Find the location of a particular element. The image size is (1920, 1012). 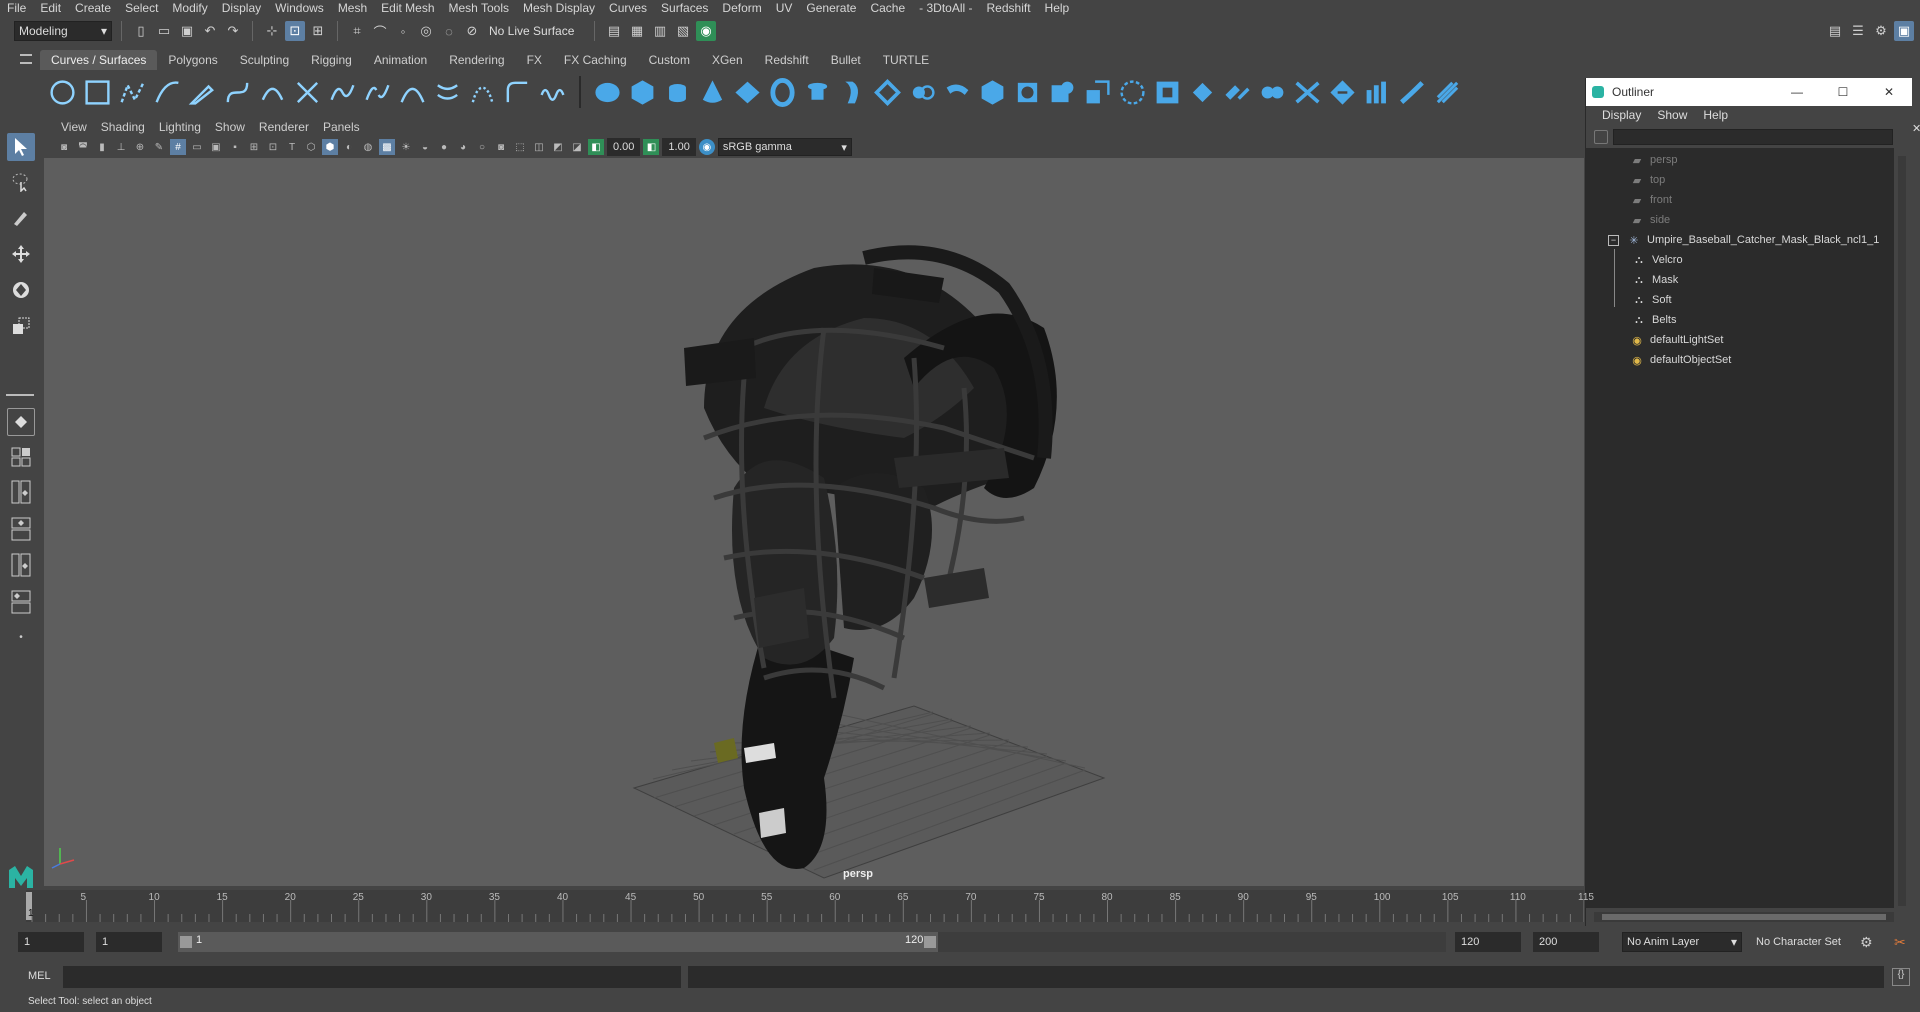

loft-icon is located at coordinates (852, 92).